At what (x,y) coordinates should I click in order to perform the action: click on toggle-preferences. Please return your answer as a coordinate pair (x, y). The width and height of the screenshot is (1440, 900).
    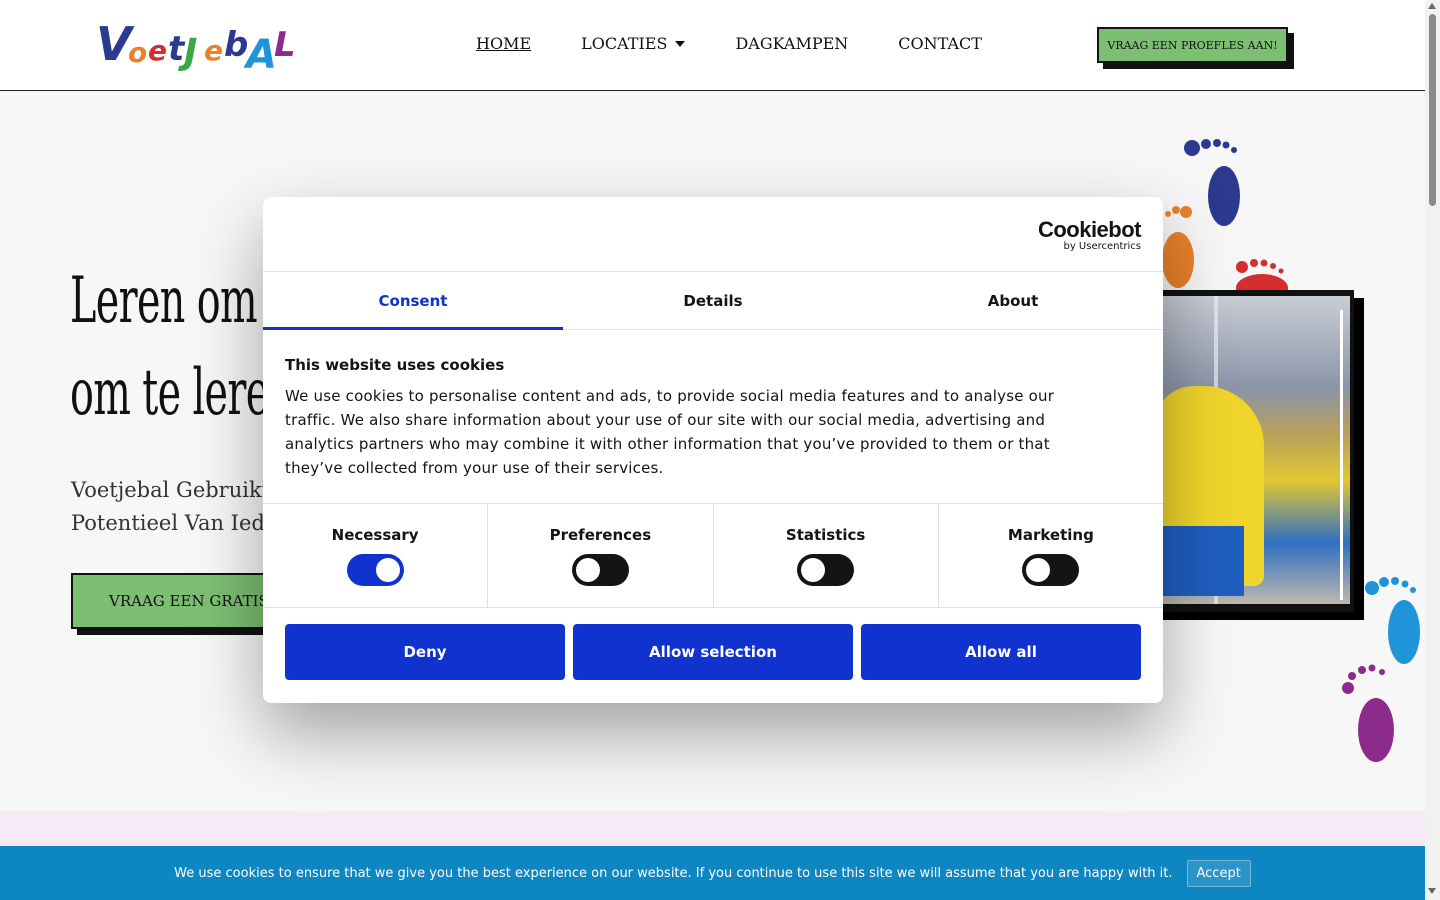
    Looking at the image, I should click on (600, 569).